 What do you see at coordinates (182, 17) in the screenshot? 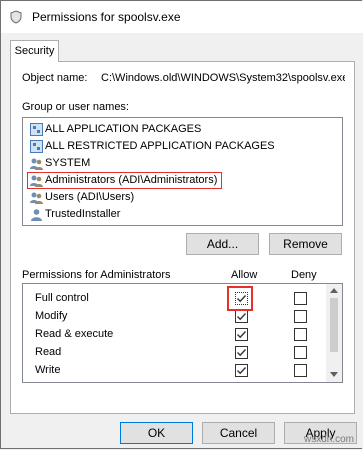
I see `title-bar: Permissions for spoolsv.exe` at bounding box center [182, 17].